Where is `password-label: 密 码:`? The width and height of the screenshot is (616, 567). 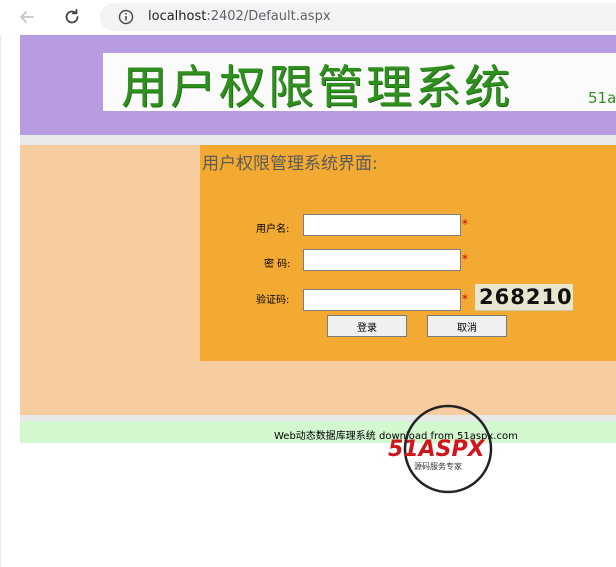 password-label: 密 码: is located at coordinates (277, 264).